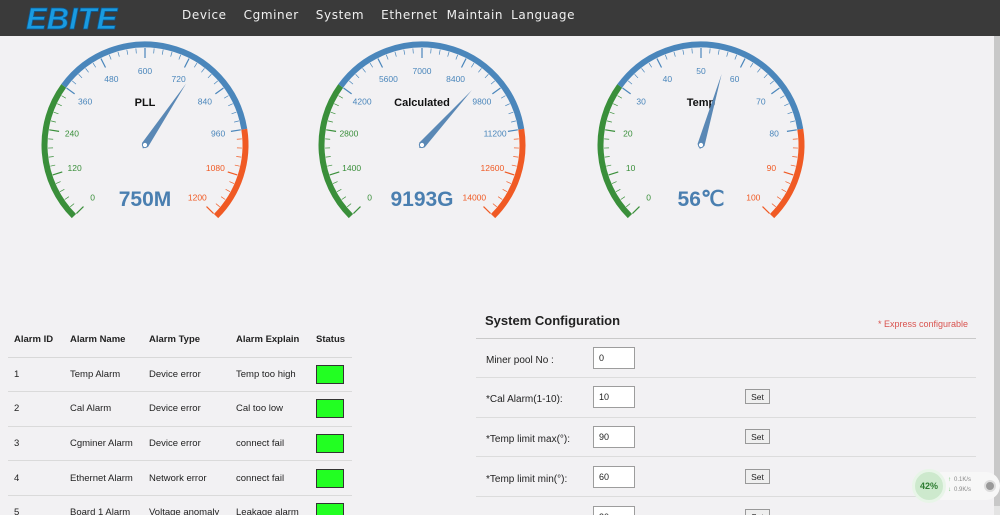 This screenshot has width=1000, height=515. What do you see at coordinates (103, 478) in the screenshot?
I see `alarm-name: Ethernet Alarm` at bounding box center [103, 478].